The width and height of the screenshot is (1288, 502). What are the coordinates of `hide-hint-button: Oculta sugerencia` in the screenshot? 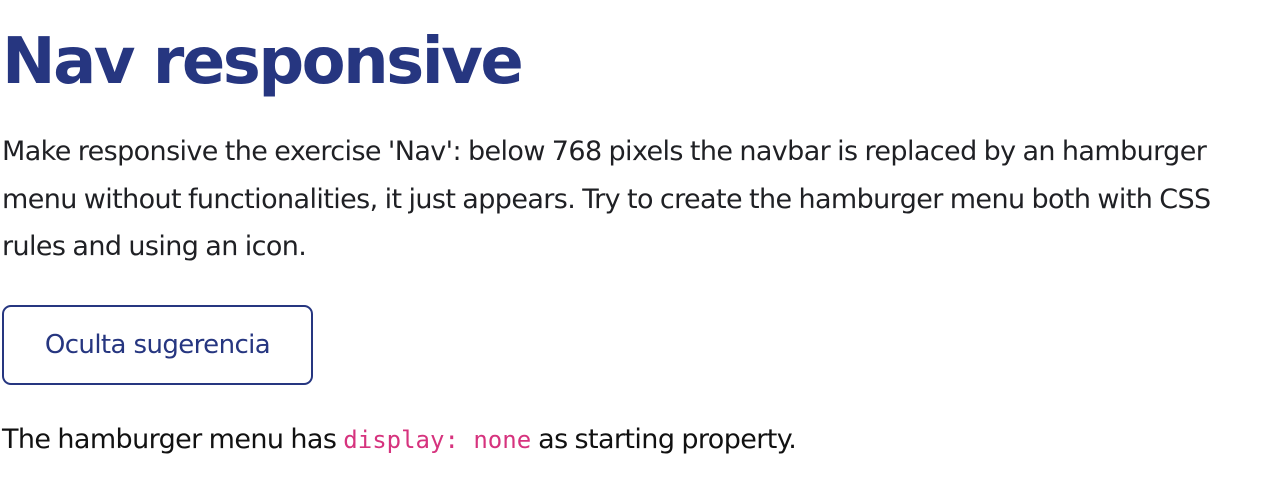 It's located at (157, 345).